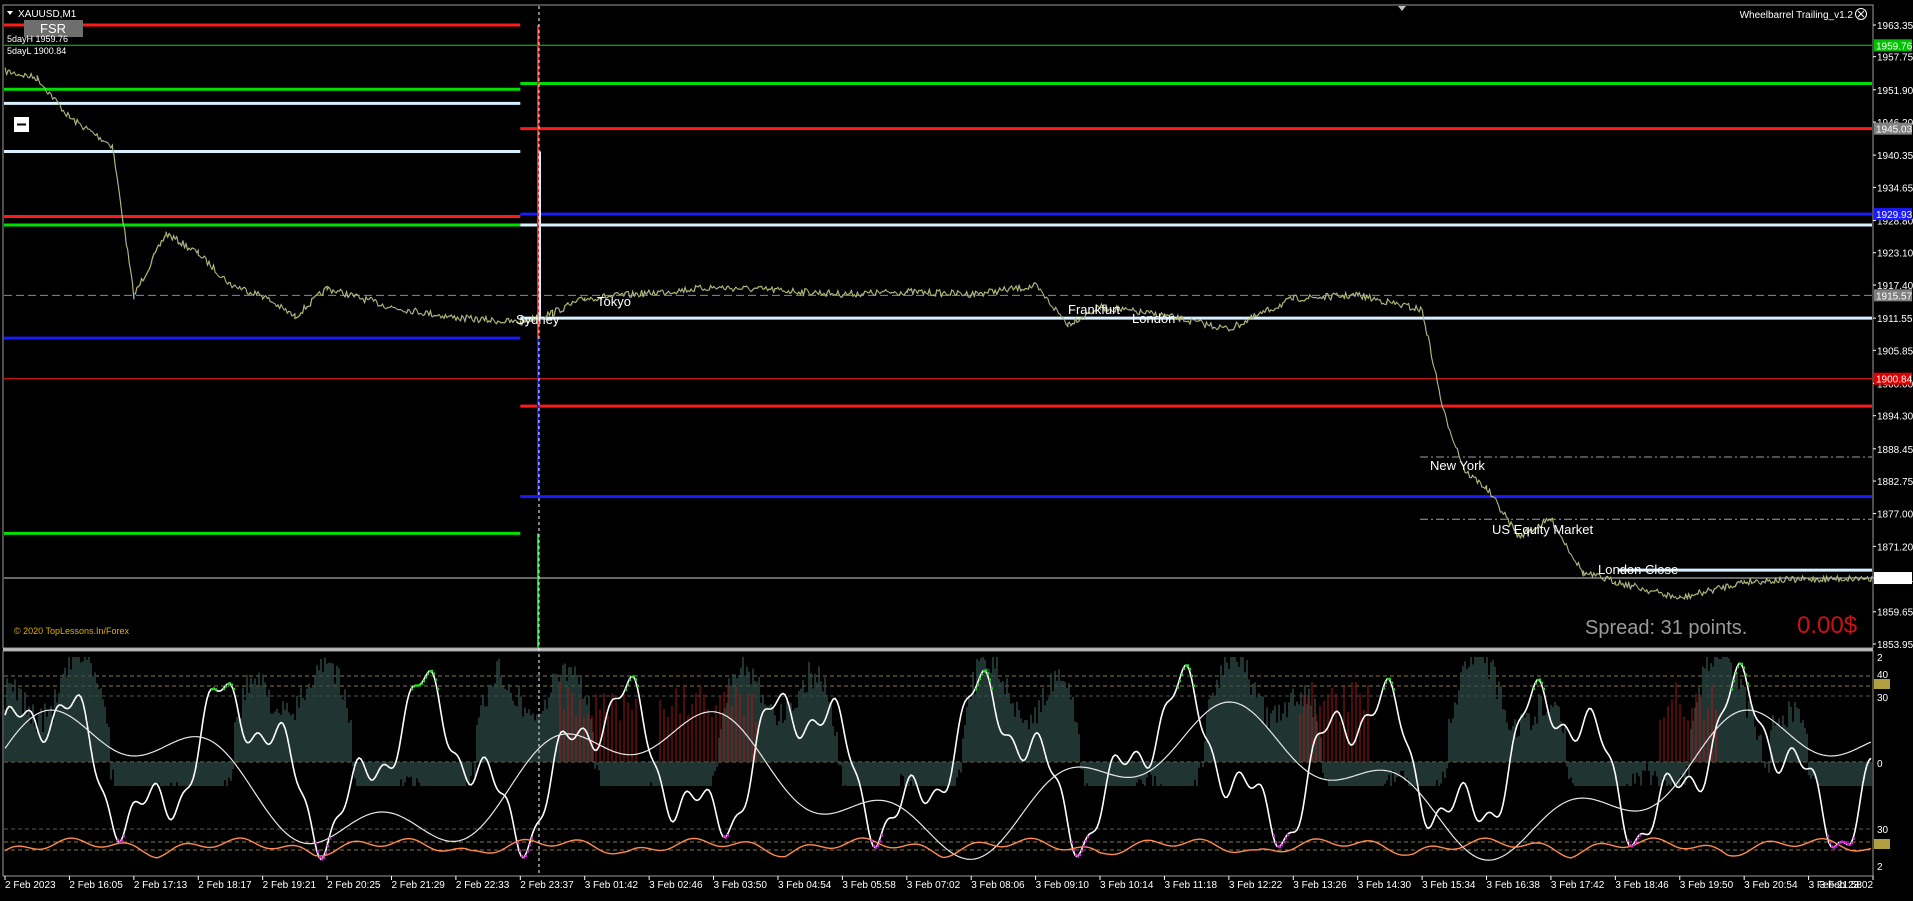 The width and height of the screenshot is (1913, 901). What do you see at coordinates (36, 51) in the screenshot?
I see `five-day-low: 5dayL 1900.84` at bounding box center [36, 51].